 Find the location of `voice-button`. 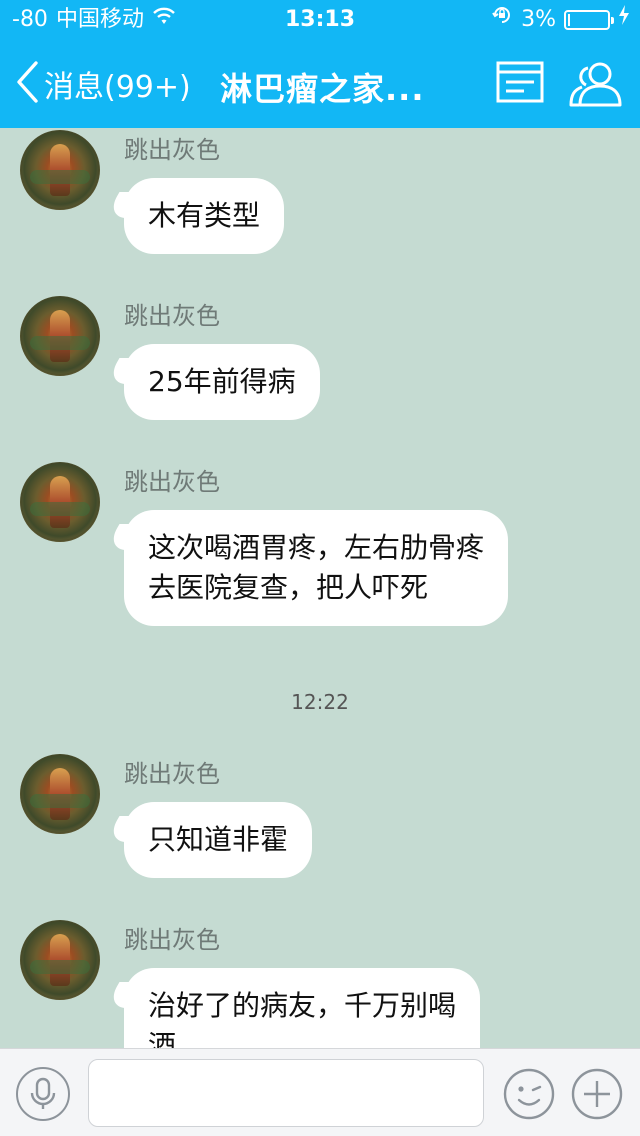

voice-button is located at coordinates (43, 1094).